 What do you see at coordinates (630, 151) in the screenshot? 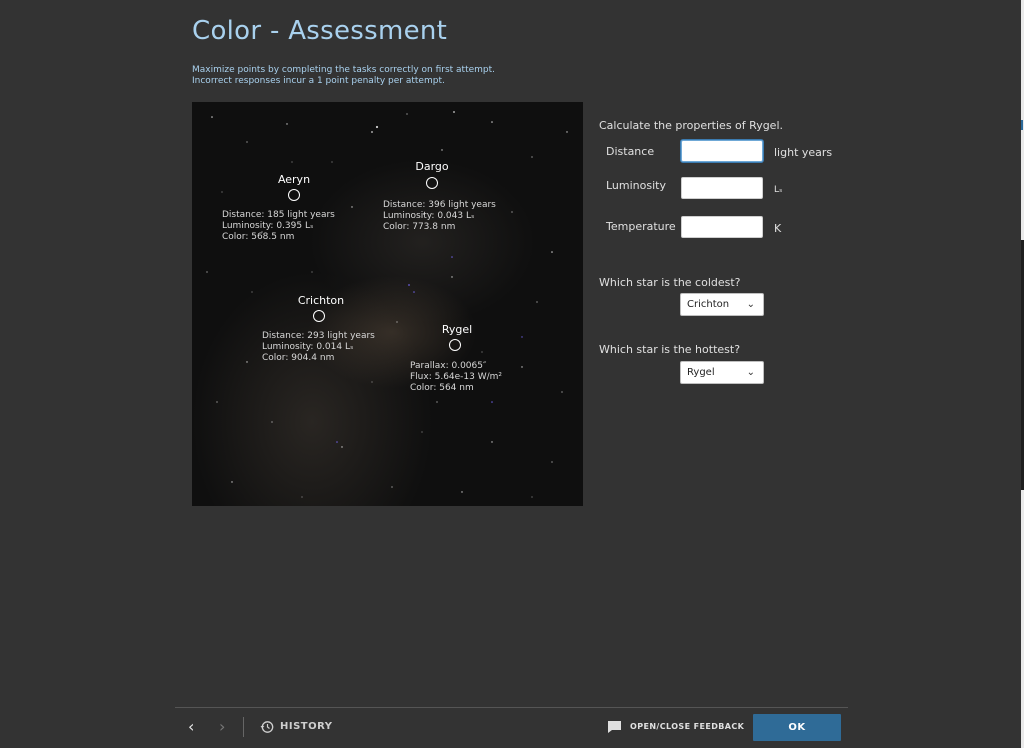
I see `distance-label: Distance` at bounding box center [630, 151].